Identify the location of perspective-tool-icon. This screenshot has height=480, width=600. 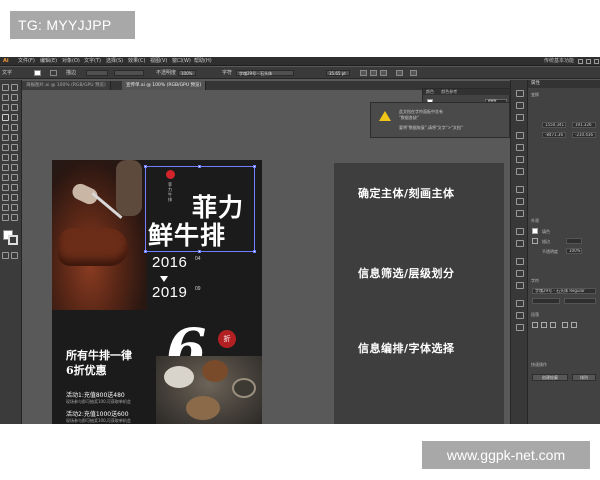
(14, 167).